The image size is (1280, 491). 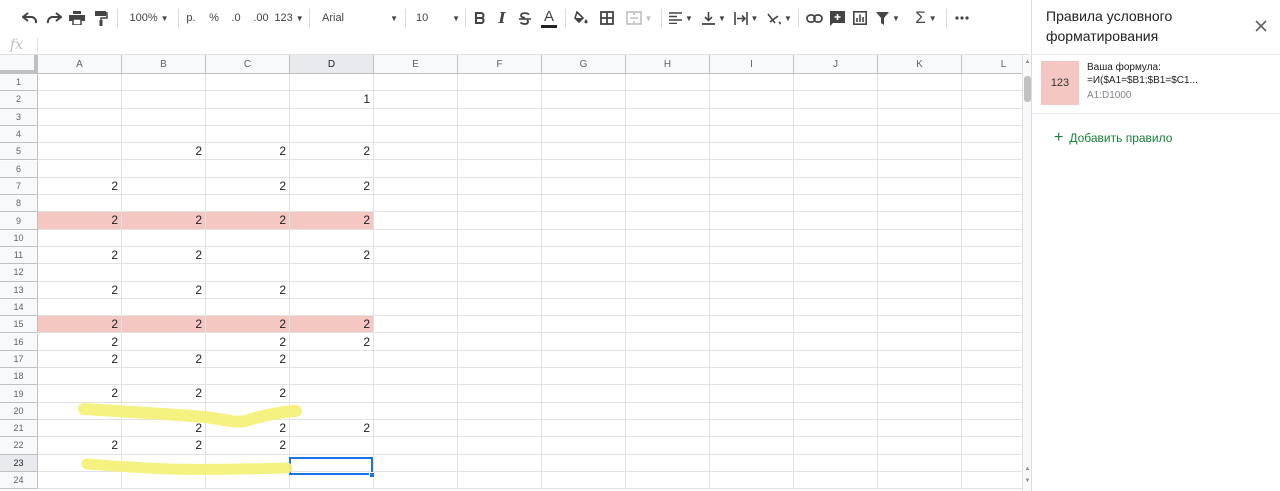 What do you see at coordinates (836, 221) in the screenshot?
I see `cell-j9` at bounding box center [836, 221].